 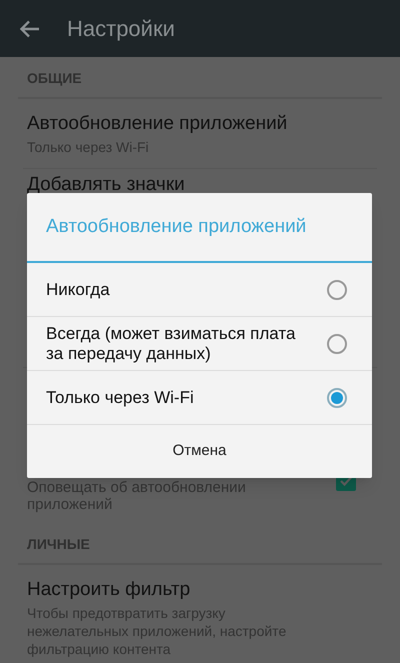 What do you see at coordinates (199, 398) in the screenshot?
I see `radio-option: Только через Wi-Fi` at bounding box center [199, 398].